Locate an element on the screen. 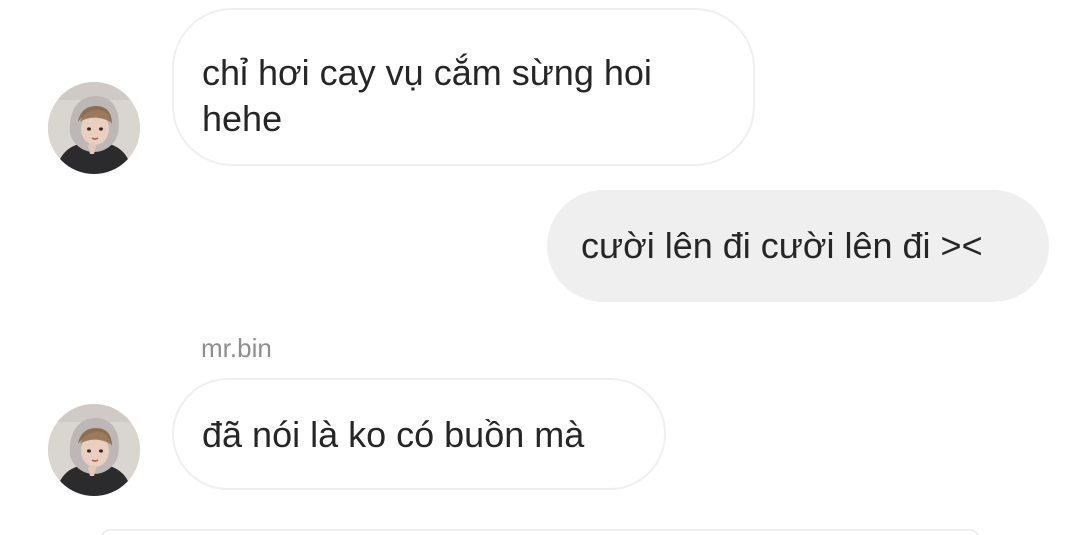  incoming-message-bubble: đã nói là ko có buồn mà is located at coordinates (419, 434).